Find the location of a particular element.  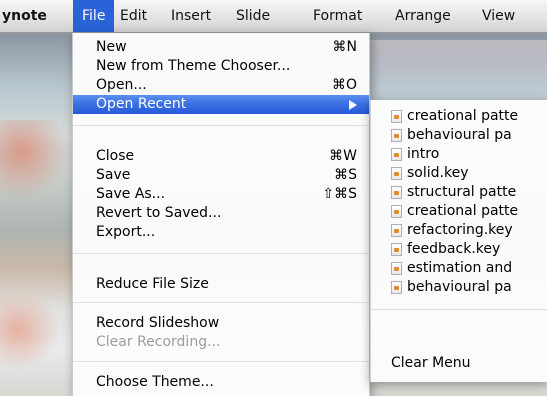

menu-edit: Edit is located at coordinates (133, 16).